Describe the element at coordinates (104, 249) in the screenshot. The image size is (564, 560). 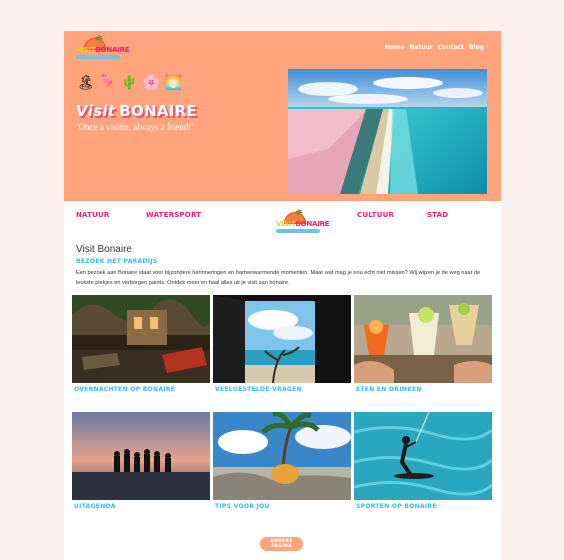
I see `intro-title: Visit Bonaire` at that location.